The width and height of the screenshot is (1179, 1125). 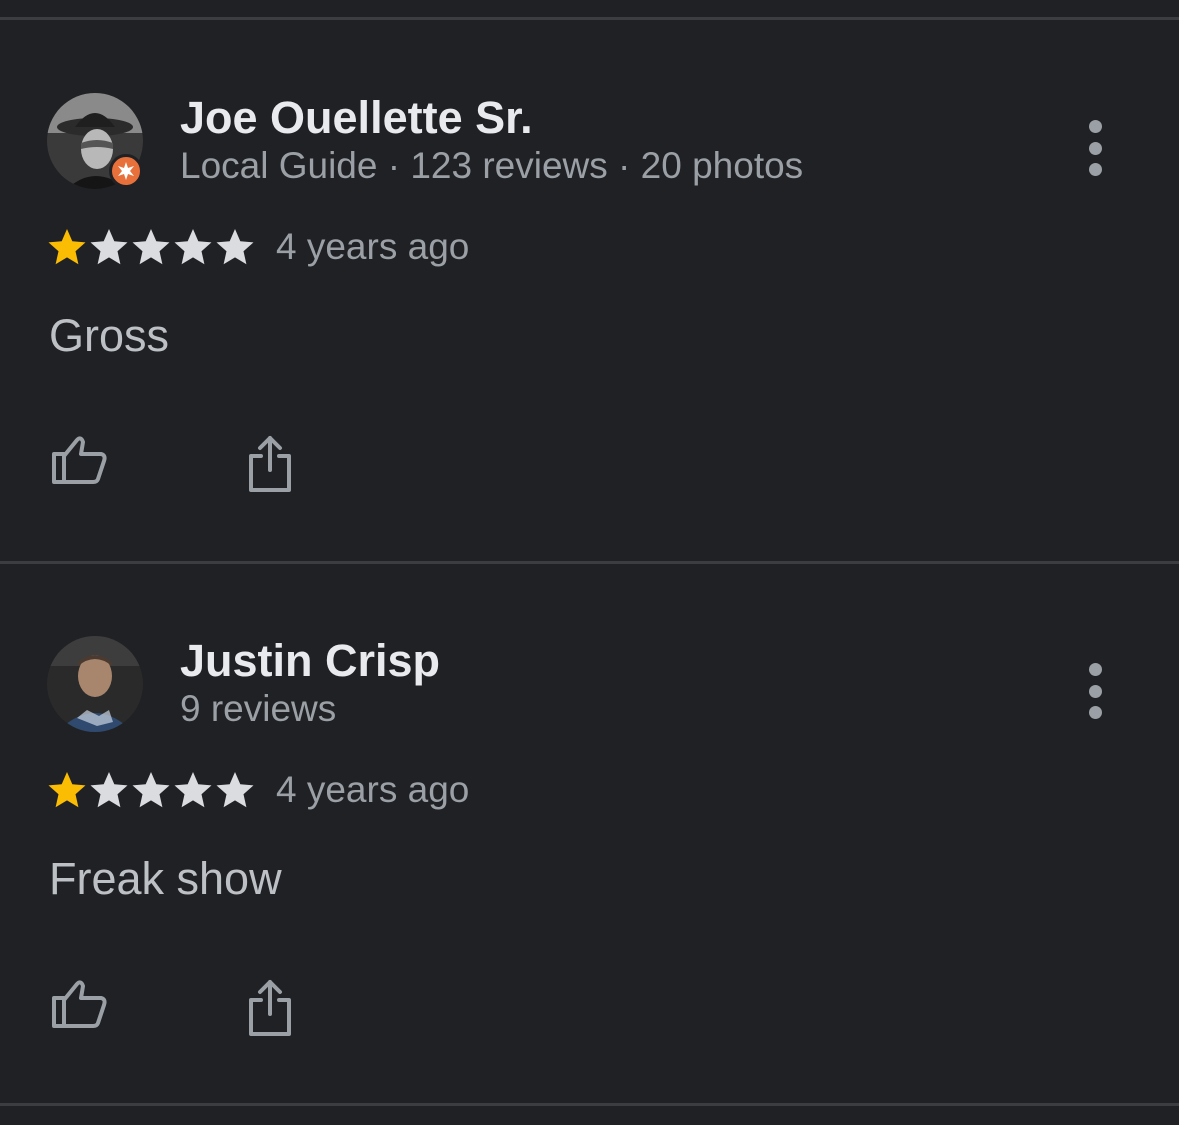 What do you see at coordinates (258, 708) in the screenshot?
I see `reviewer-meta: 9 reviews` at bounding box center [258, 708].